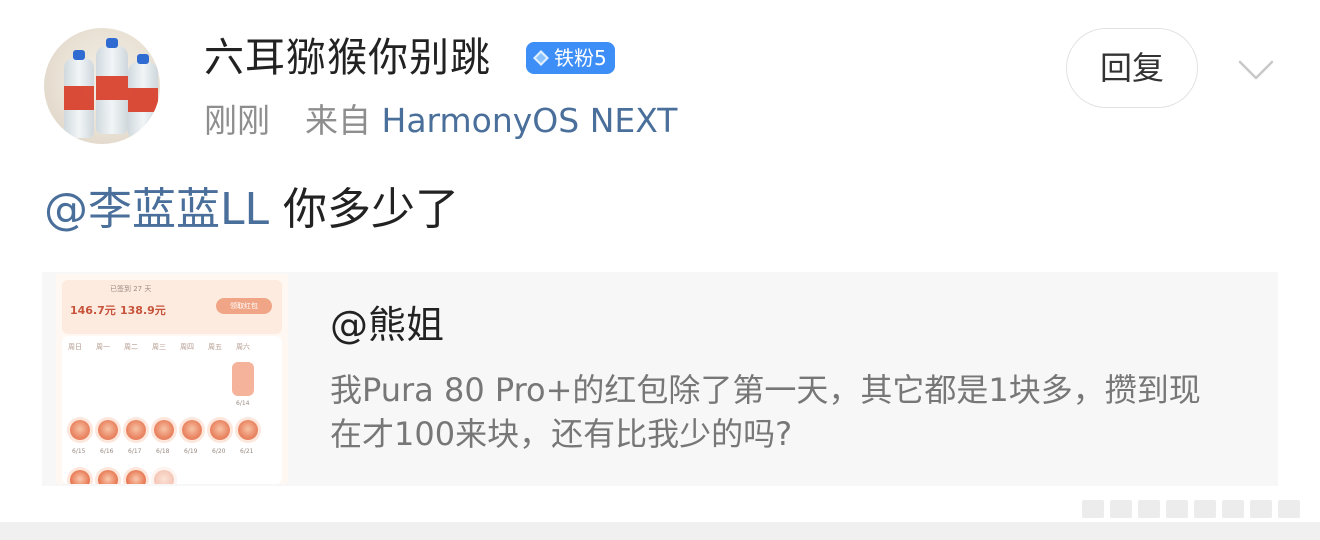 This screenshot has width=1320, height=540. I want to click on fan-badge: 铁粉5, so click(570, 58).